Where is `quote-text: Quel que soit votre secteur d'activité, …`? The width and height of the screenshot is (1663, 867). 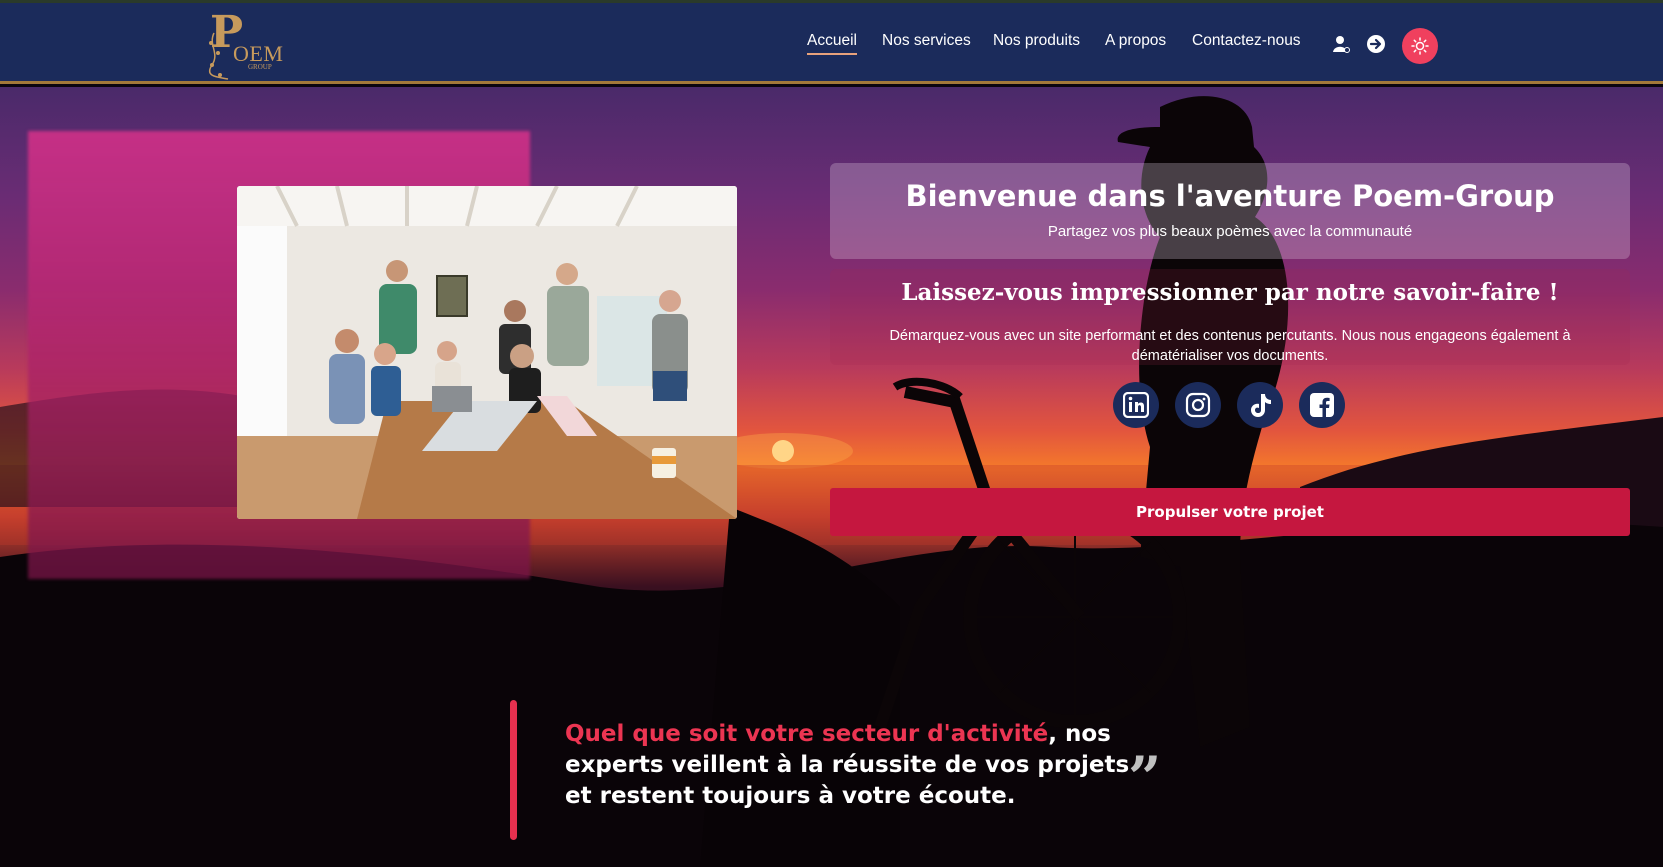 quote-text: Quel que soit votre secteur d'activité, … is located at coordinates (852, 765).